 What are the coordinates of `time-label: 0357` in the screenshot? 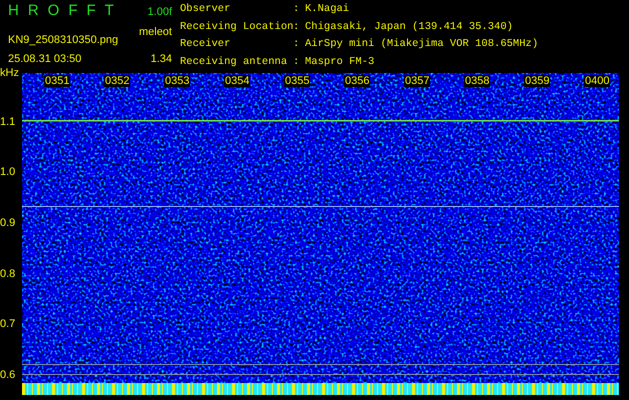 It's located at (417, 81).